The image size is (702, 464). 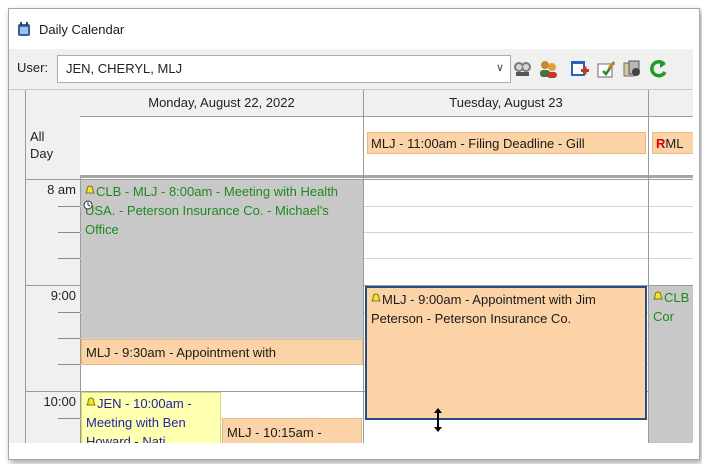 What do you see at coordinates (59, 401) in the screenshot?
I see `time-label-10: 10:00` at bounding box center [59, 401].